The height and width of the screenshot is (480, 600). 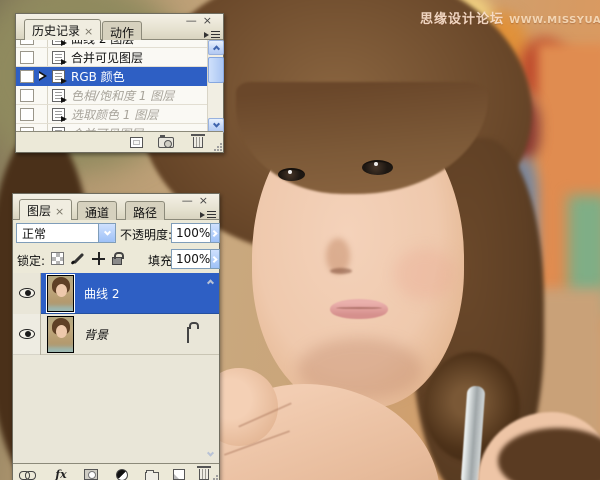 I want to click on new-snapshot-button, so click(x=166, y=142).